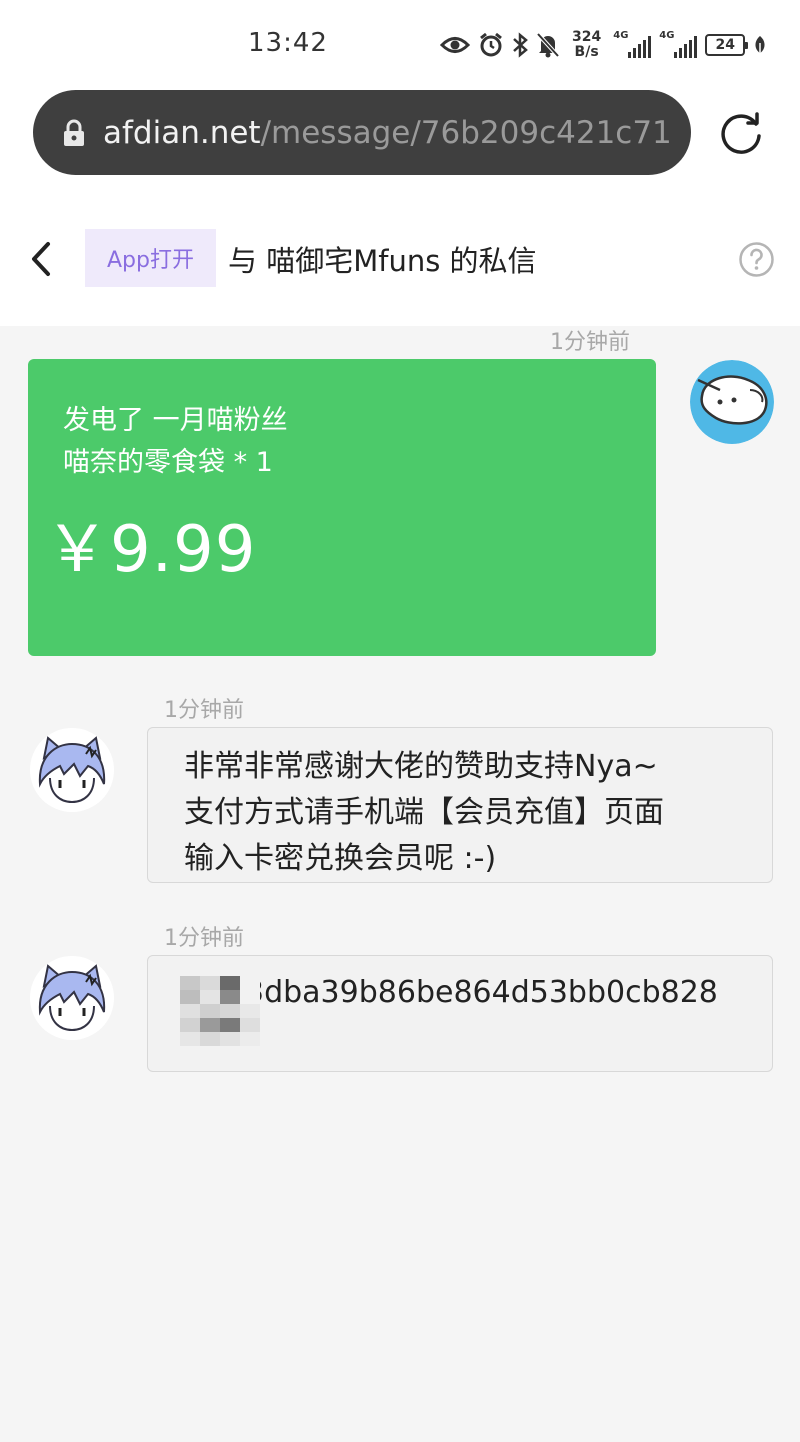 This screenshot has width=800, height=1442. I want to click on signal-sim1-icon: 4G, so click(632, 44).